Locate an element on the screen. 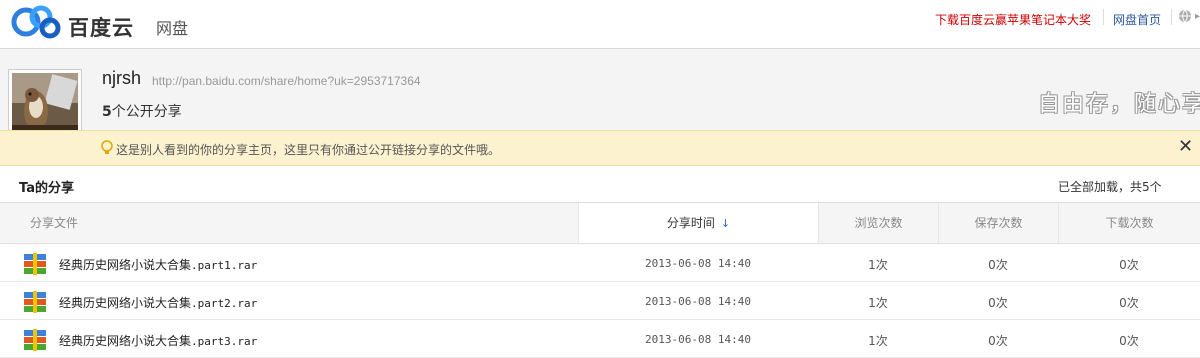 Image resolution: width=1200 pixels, height=358 pixels. share-count-number: 5 is located at coordinates (107, 112).